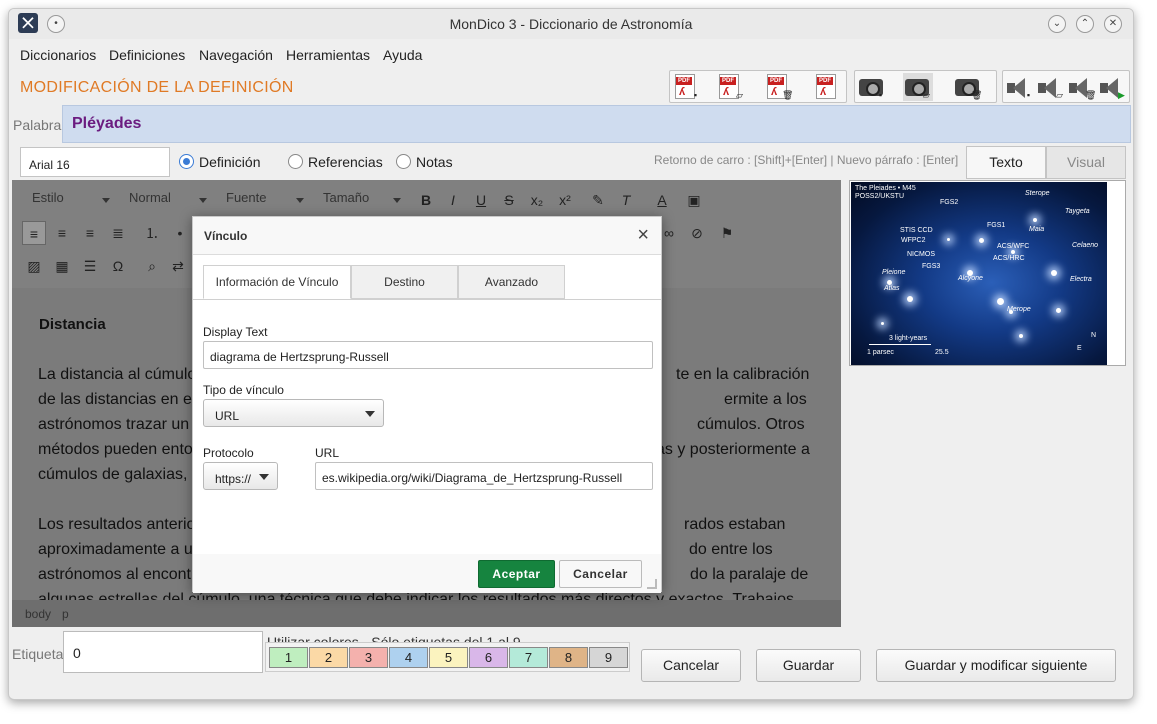 Image resolution: width=1157 pixels, height=724 pixels. What do you see at coordinates (808, 665) in the screenshot?
I see `save-button: Guardar` at bounding box center [808, 665].